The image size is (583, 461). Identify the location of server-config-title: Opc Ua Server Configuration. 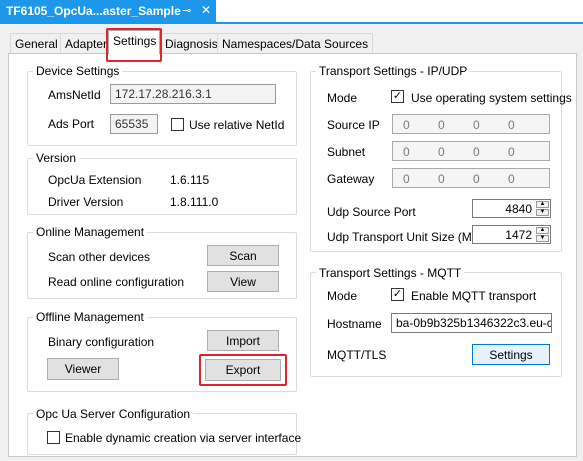
(113, 414).